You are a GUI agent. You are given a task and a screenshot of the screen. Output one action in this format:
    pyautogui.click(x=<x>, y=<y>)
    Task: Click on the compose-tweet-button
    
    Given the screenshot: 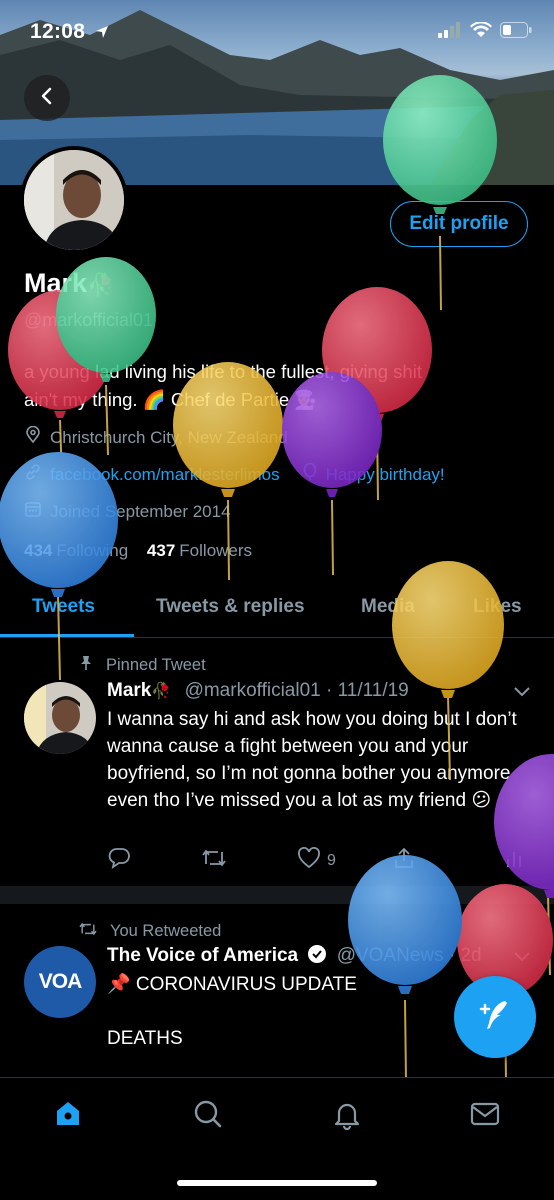 What is the action you would take?
    pyautogui.click(x=495, y=1017)
    